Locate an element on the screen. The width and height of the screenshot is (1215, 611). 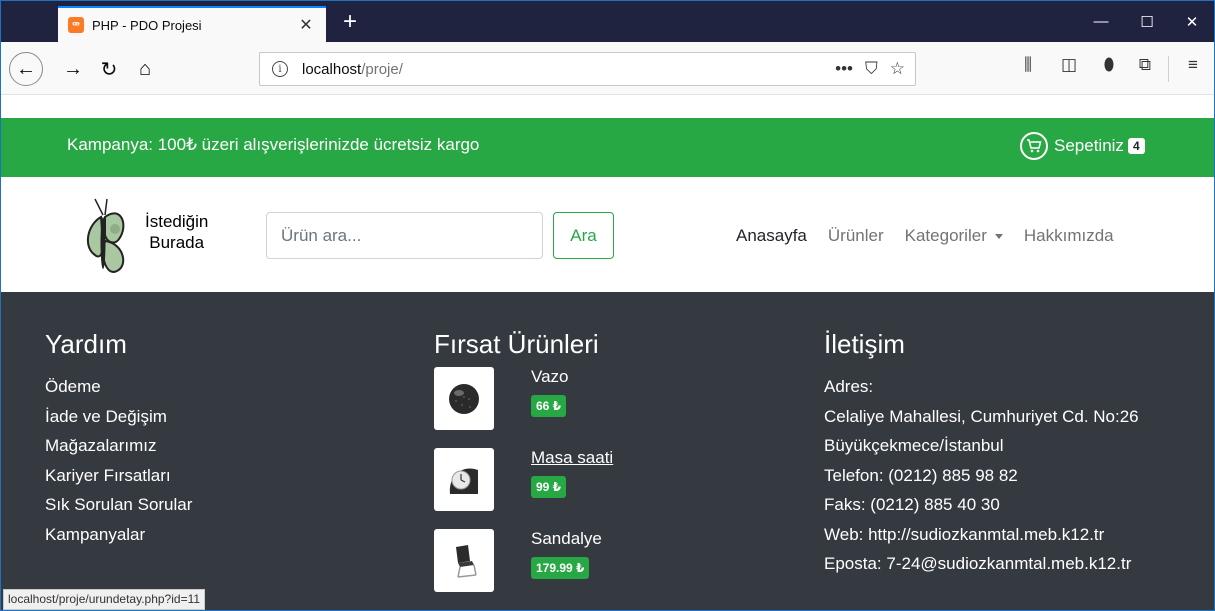
caret-down-icon is located at coordinates (998, 237).